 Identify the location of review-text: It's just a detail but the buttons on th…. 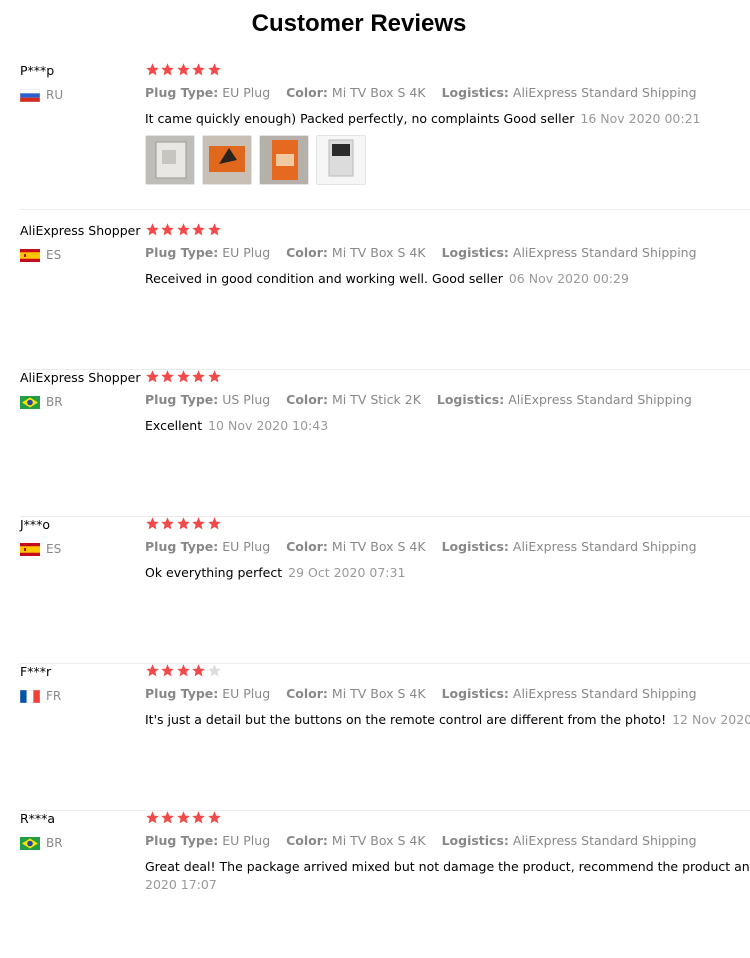
(447, 720).